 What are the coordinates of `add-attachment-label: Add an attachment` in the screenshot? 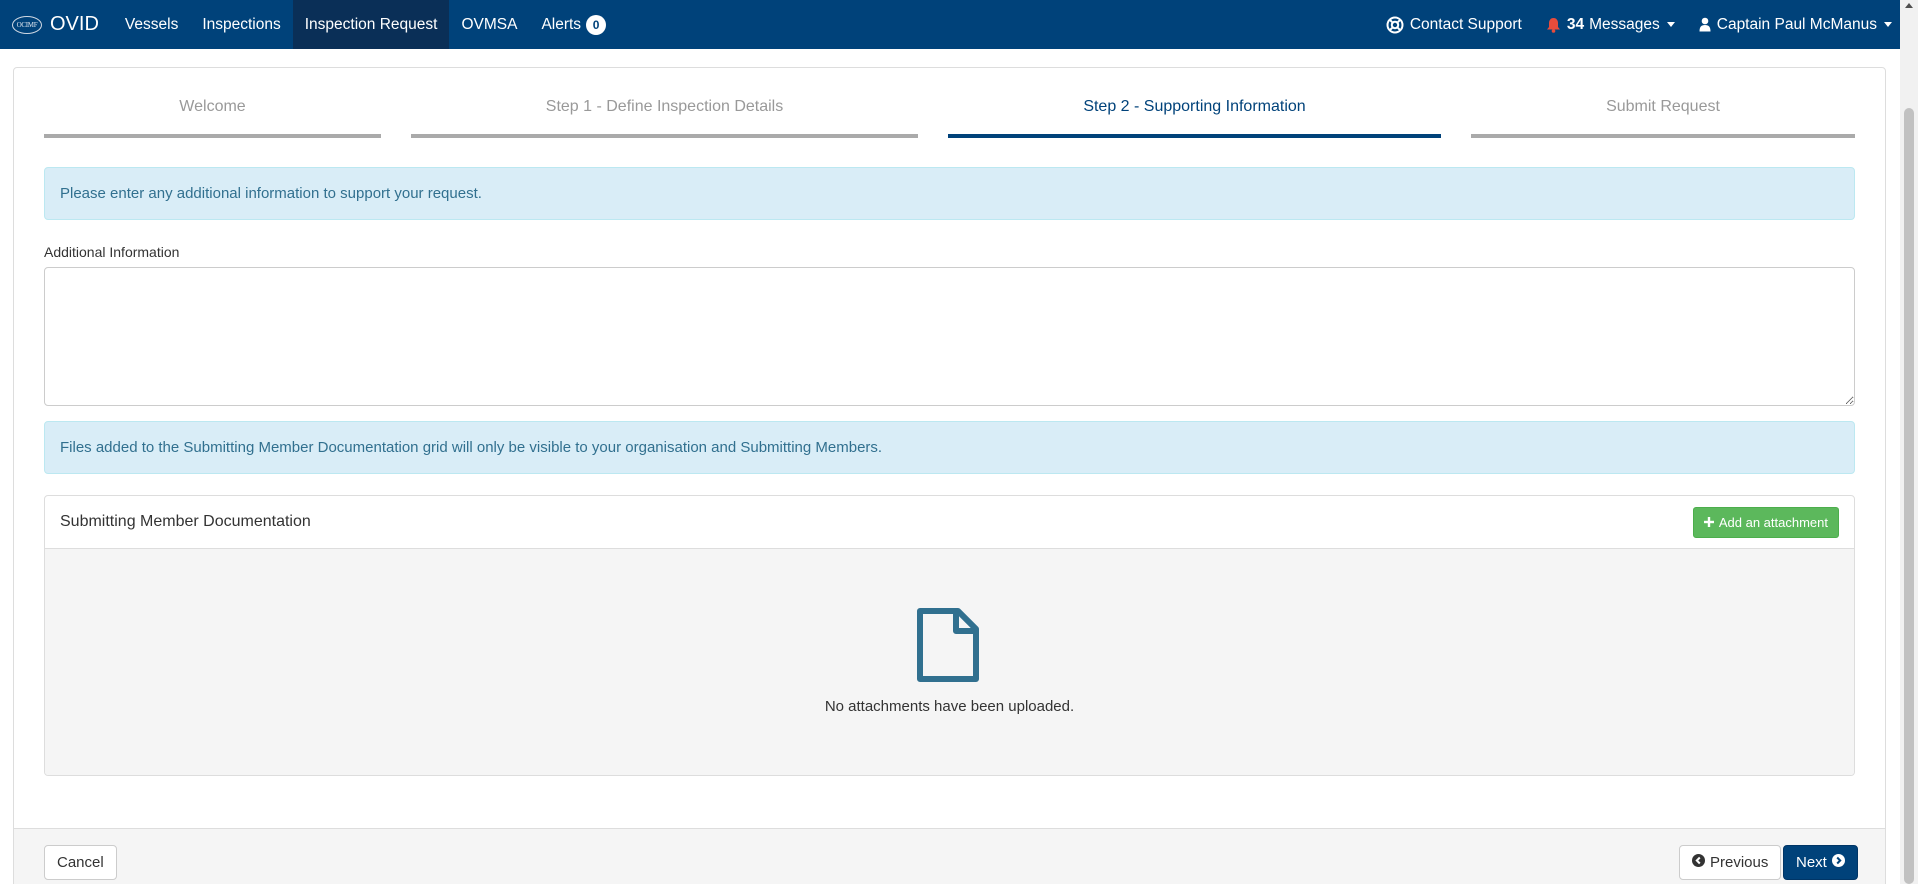 It's located at (1773, 522).